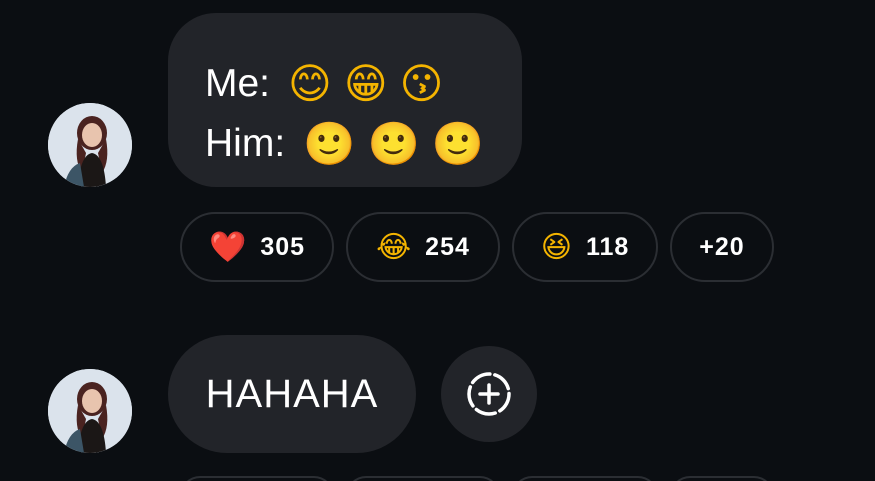 This screenshot has height=481, width=875. Describe the element at coordinates (365, 83) in the screenshot. I see `beaming-face-icon: 😁` at that location.